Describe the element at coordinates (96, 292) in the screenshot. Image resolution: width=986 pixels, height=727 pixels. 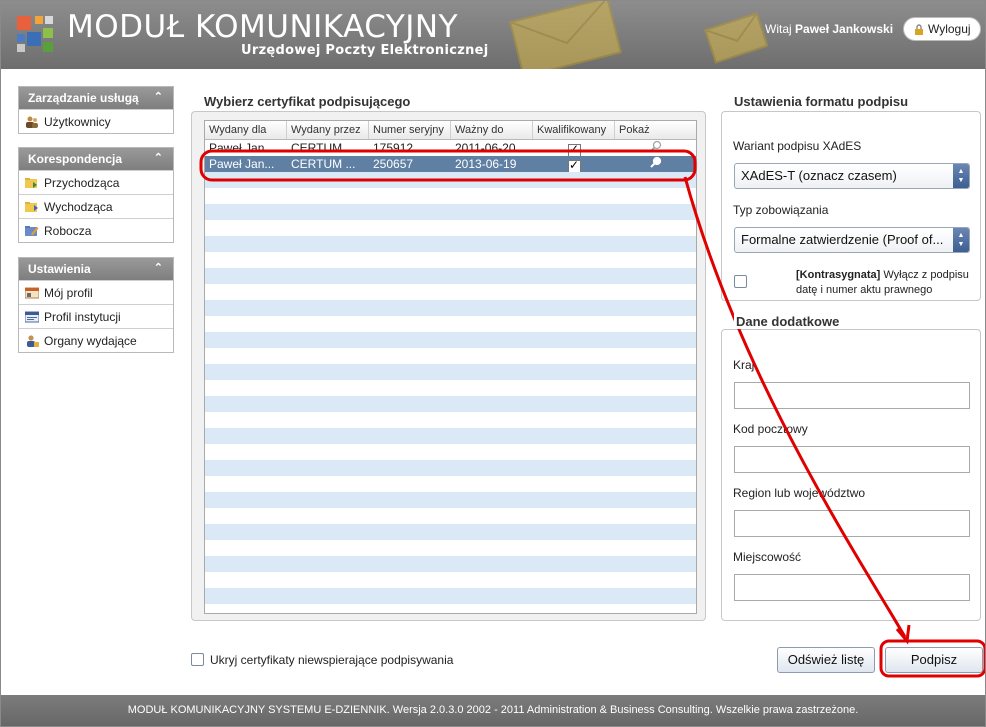
I see `sidebar-item-my-profile: Mój profil` at that location.